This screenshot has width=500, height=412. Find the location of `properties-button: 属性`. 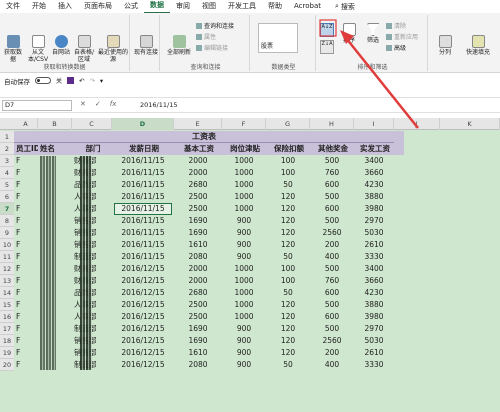

properties-button: 属性 is located at coordinates (206, 36).